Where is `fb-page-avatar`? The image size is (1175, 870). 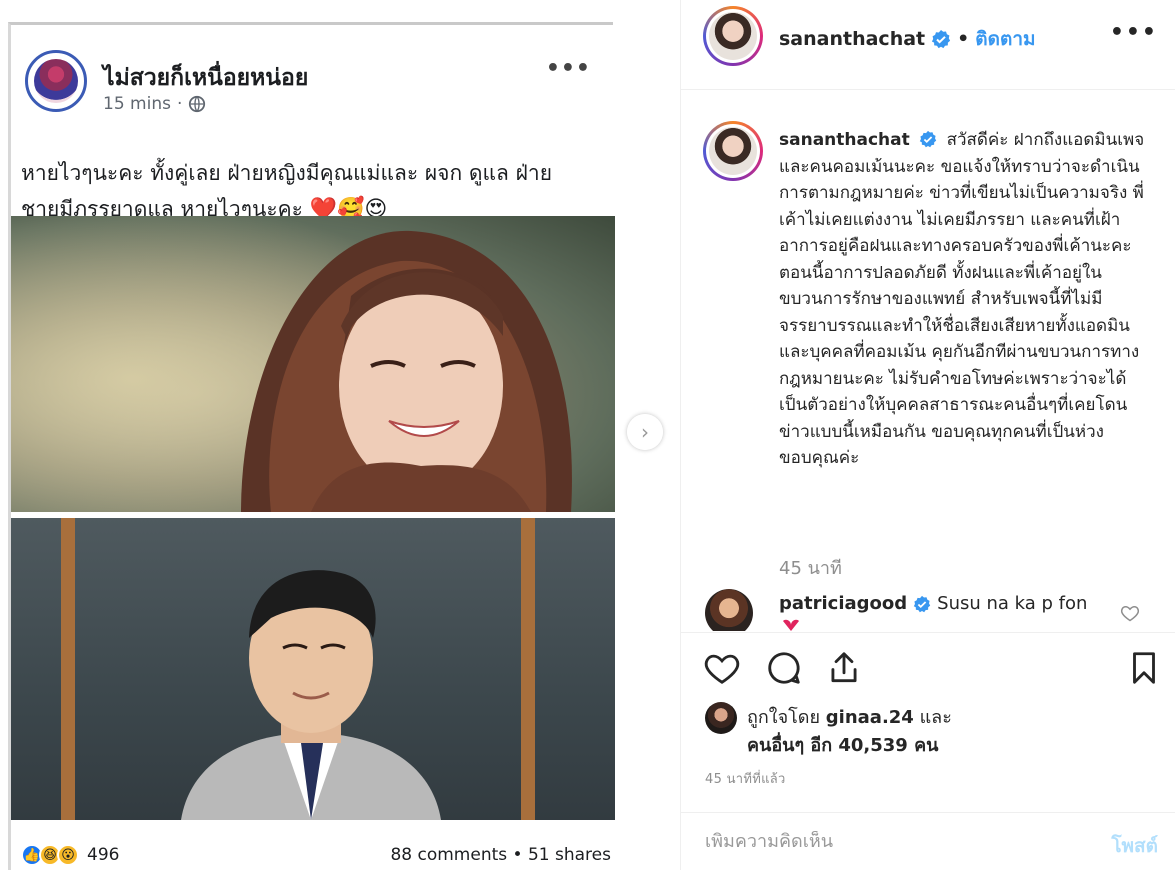
fb-page-avatar is located at coordinates (56, 81).